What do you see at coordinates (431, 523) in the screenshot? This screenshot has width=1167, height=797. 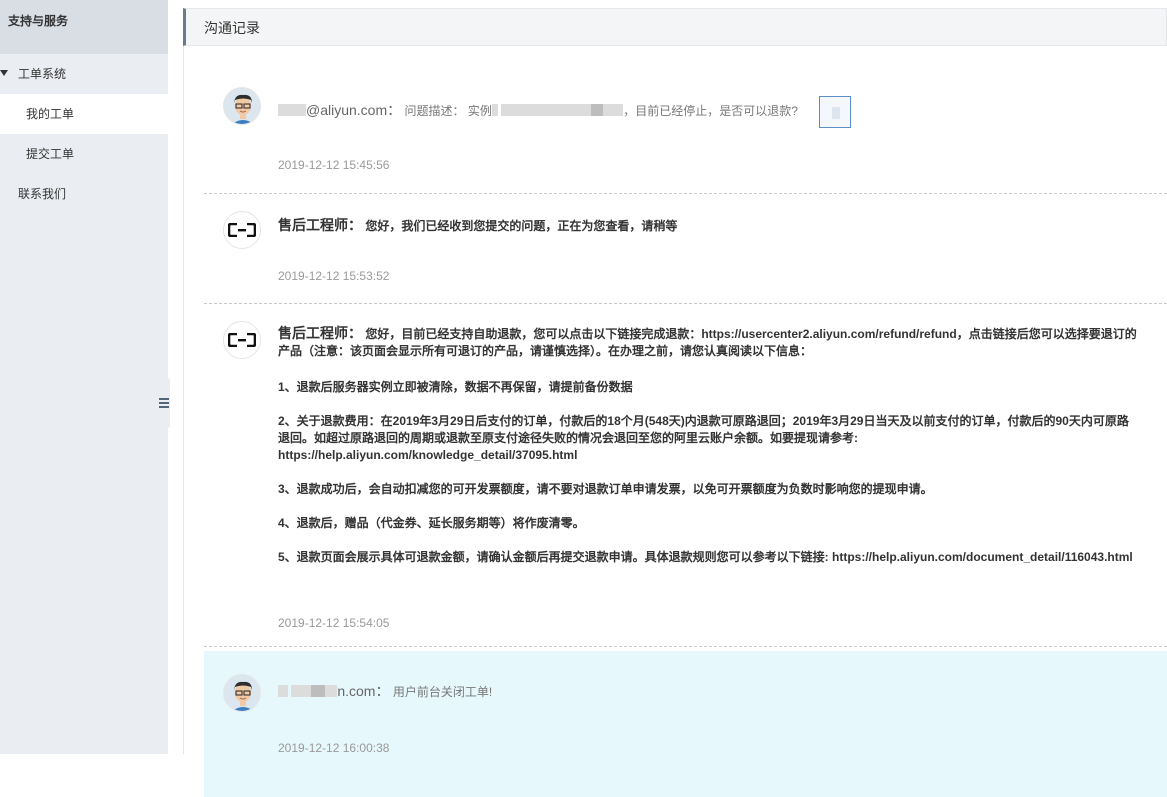 I see `refund-note-4: 4、退款后，赠品（代金券、延长服务期等）将作废清零。` at bounding box center [431, 523].